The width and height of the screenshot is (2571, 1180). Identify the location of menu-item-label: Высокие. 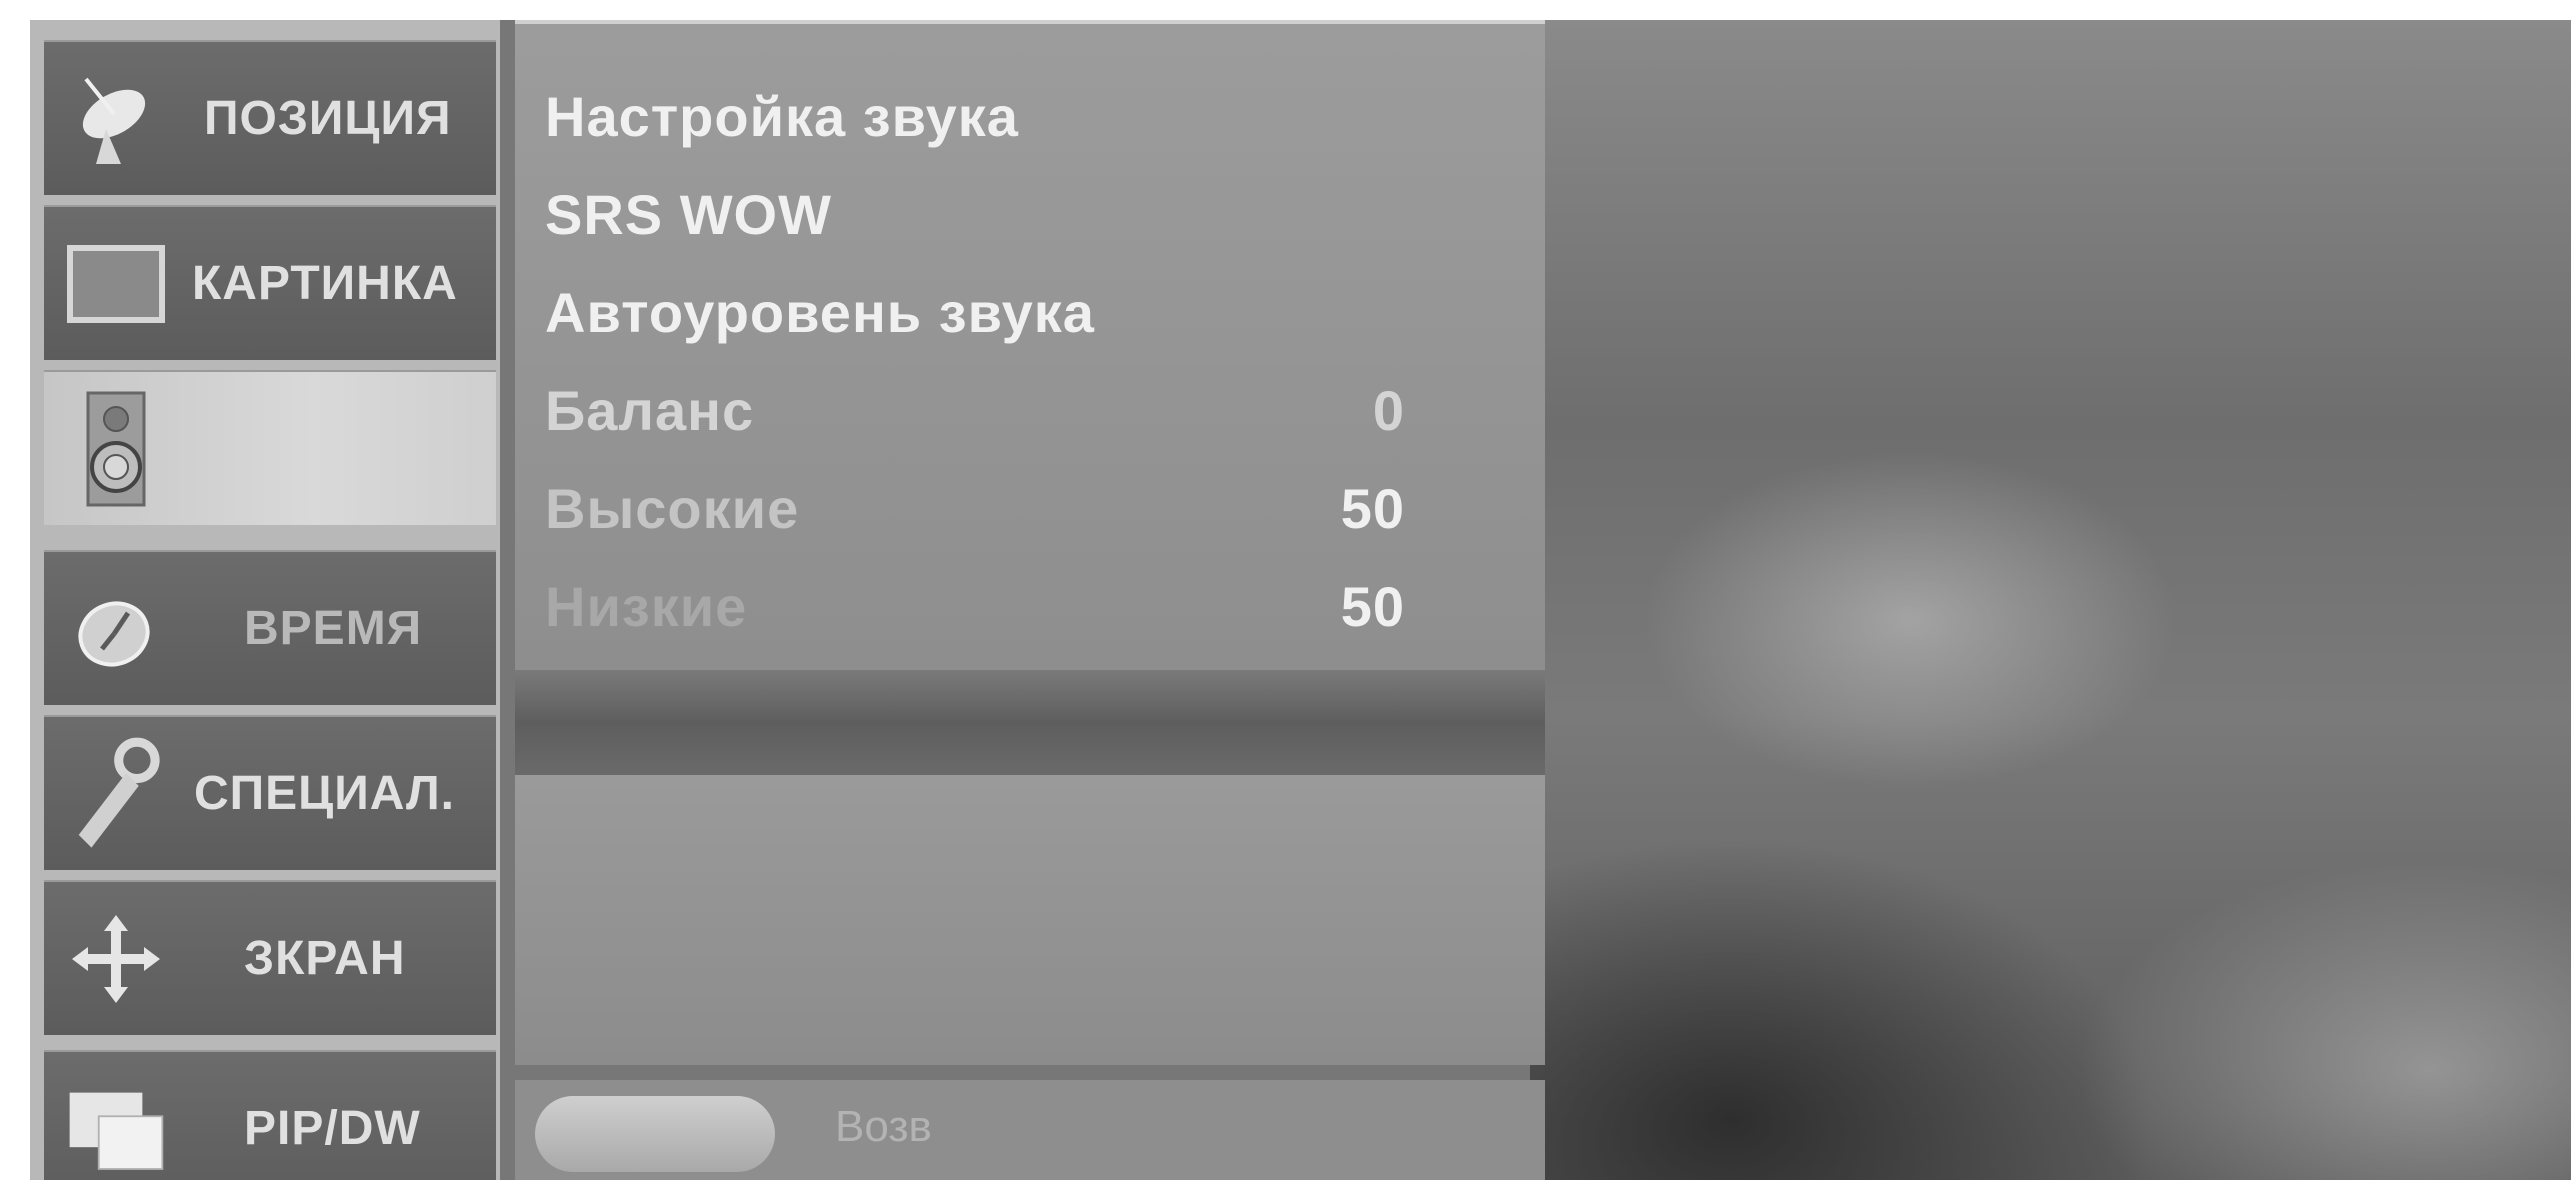
(672, 508).